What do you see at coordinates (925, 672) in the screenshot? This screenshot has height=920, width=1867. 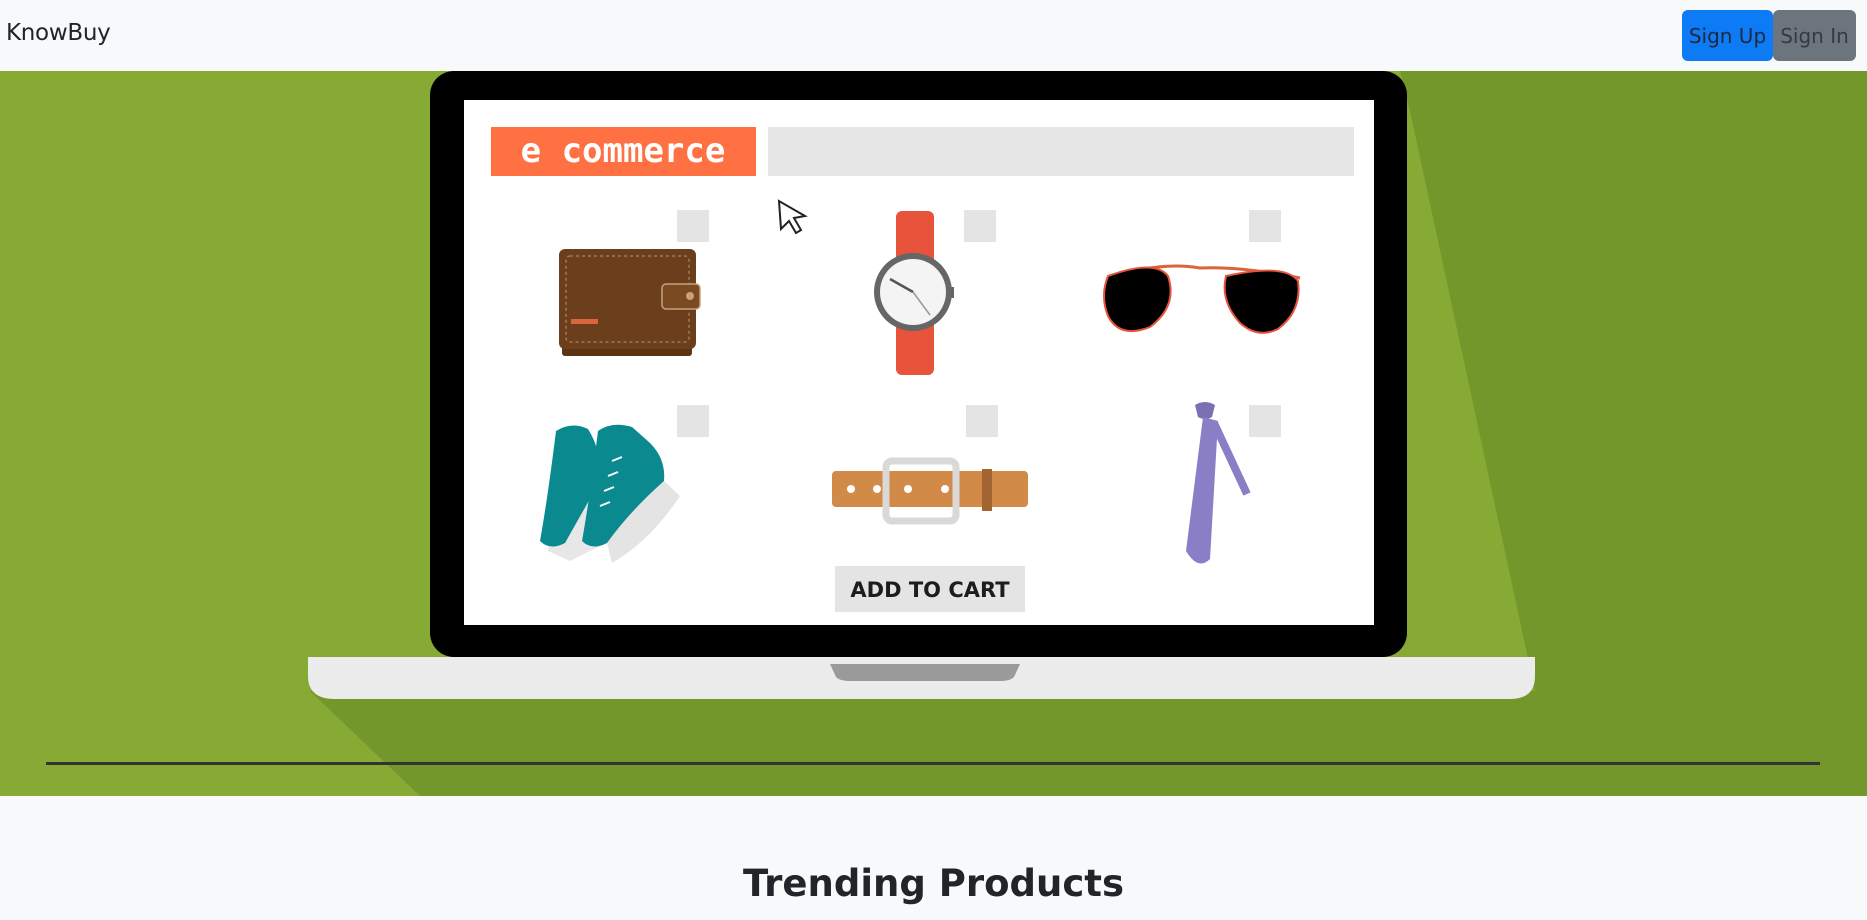 I see `laptop-trackpad-notch` at bounding box center [925, 672].